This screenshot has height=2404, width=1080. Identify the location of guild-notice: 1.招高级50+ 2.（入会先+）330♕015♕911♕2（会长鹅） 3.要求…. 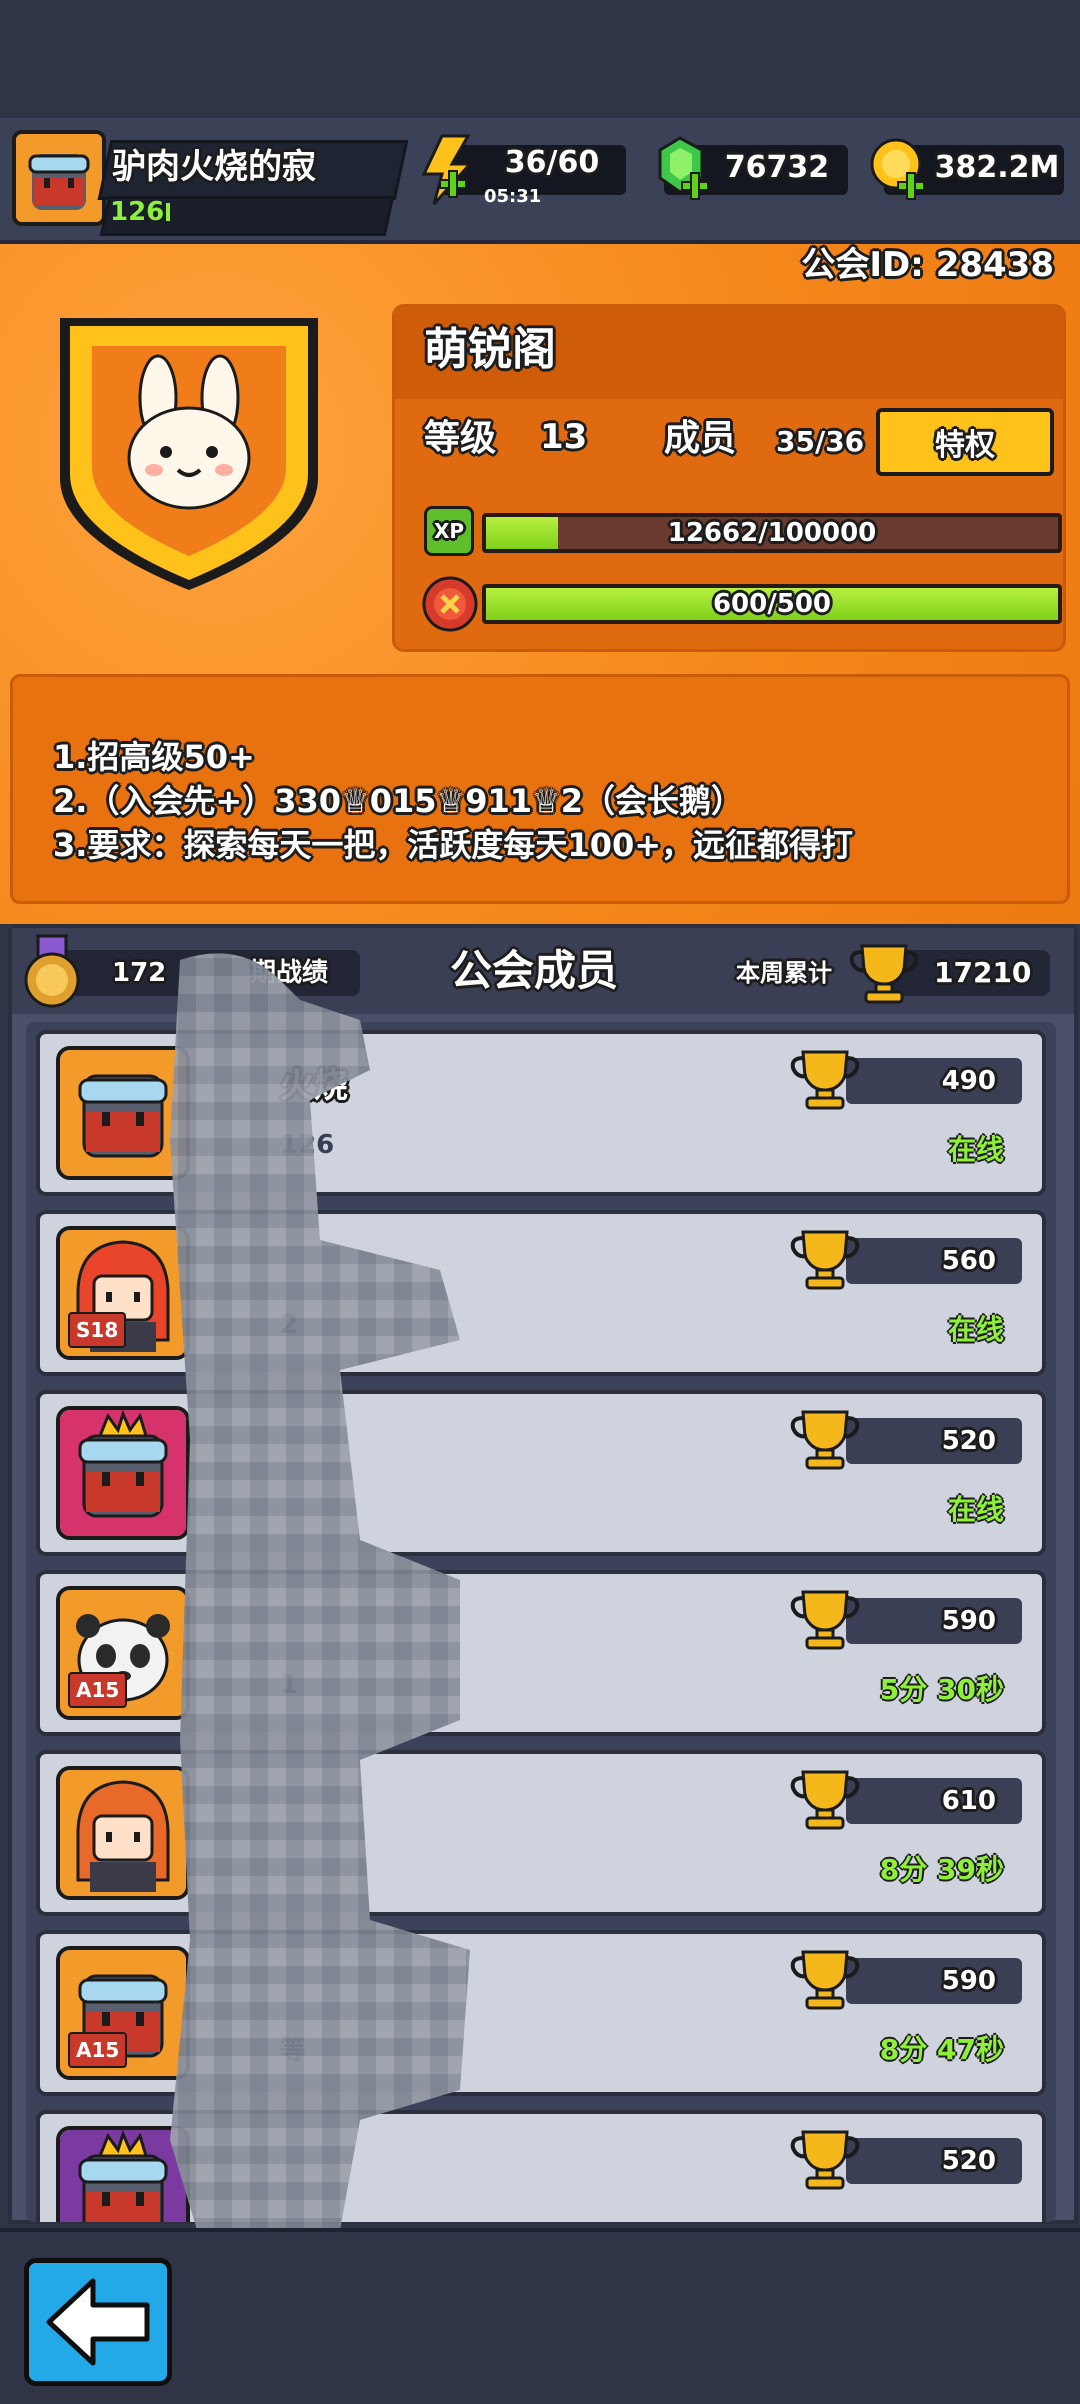
(540, 789).